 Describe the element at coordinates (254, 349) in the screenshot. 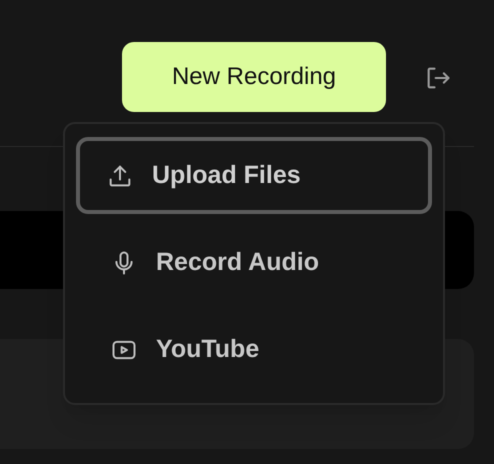

I see `menu-item: YouTube` at that location.